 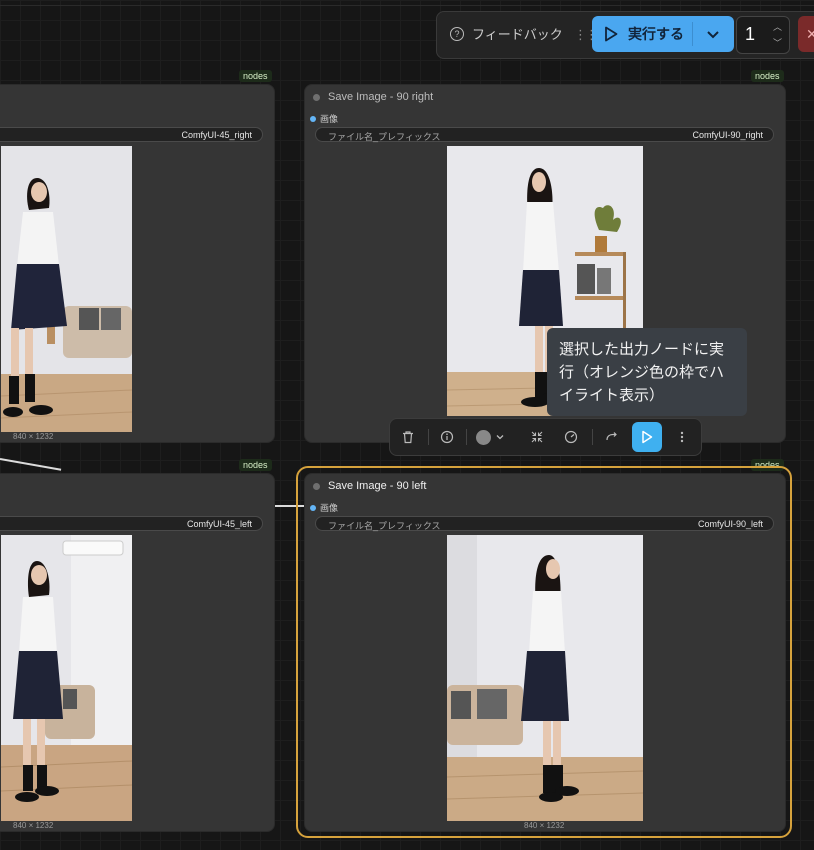 I want to click on redo-icon, so click(x=611, y=436).